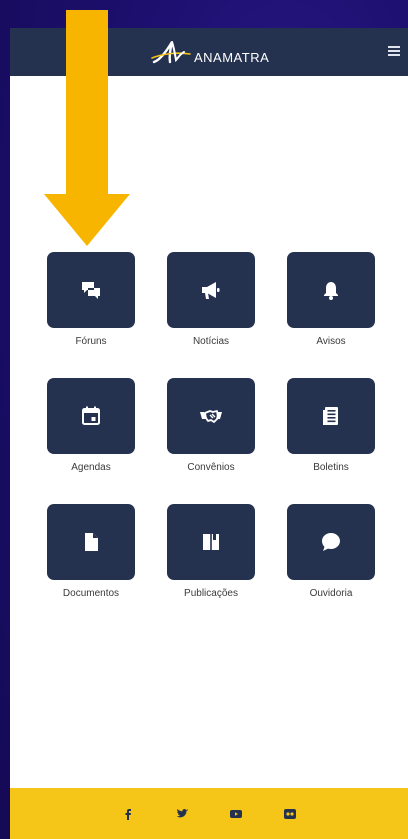  I want to click on tile-noticias-button, so click(211, 290).